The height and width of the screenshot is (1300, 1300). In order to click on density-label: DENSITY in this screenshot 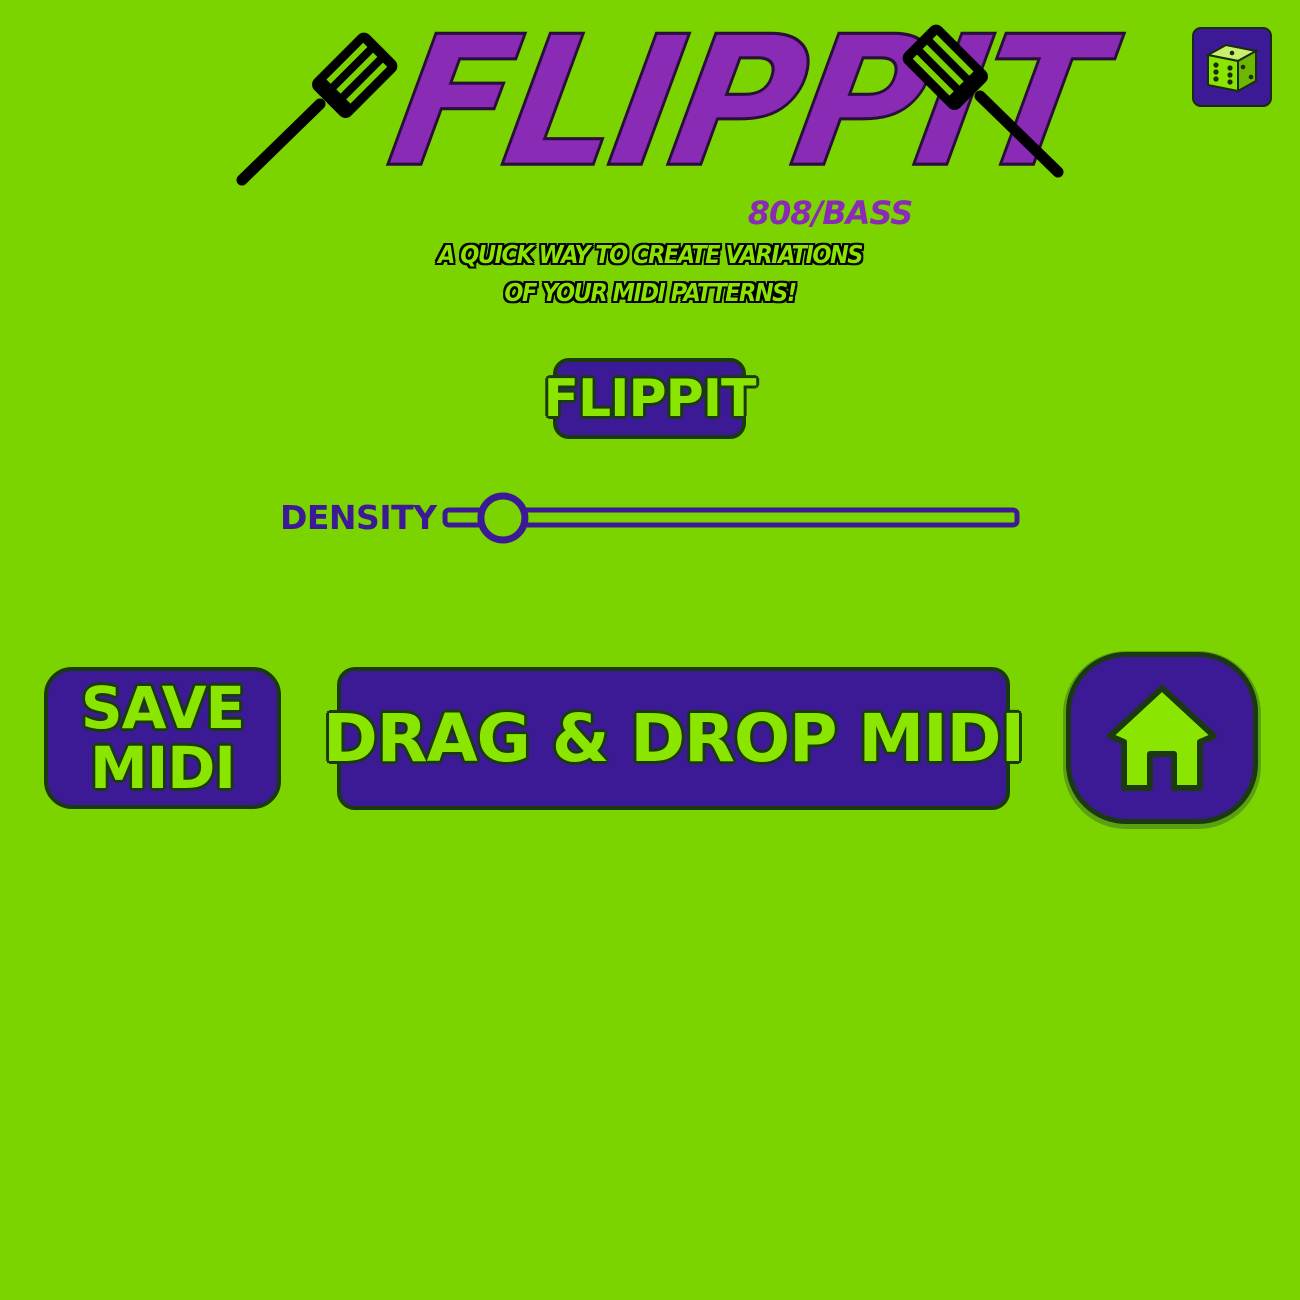, I will do `click(358, 517)`.